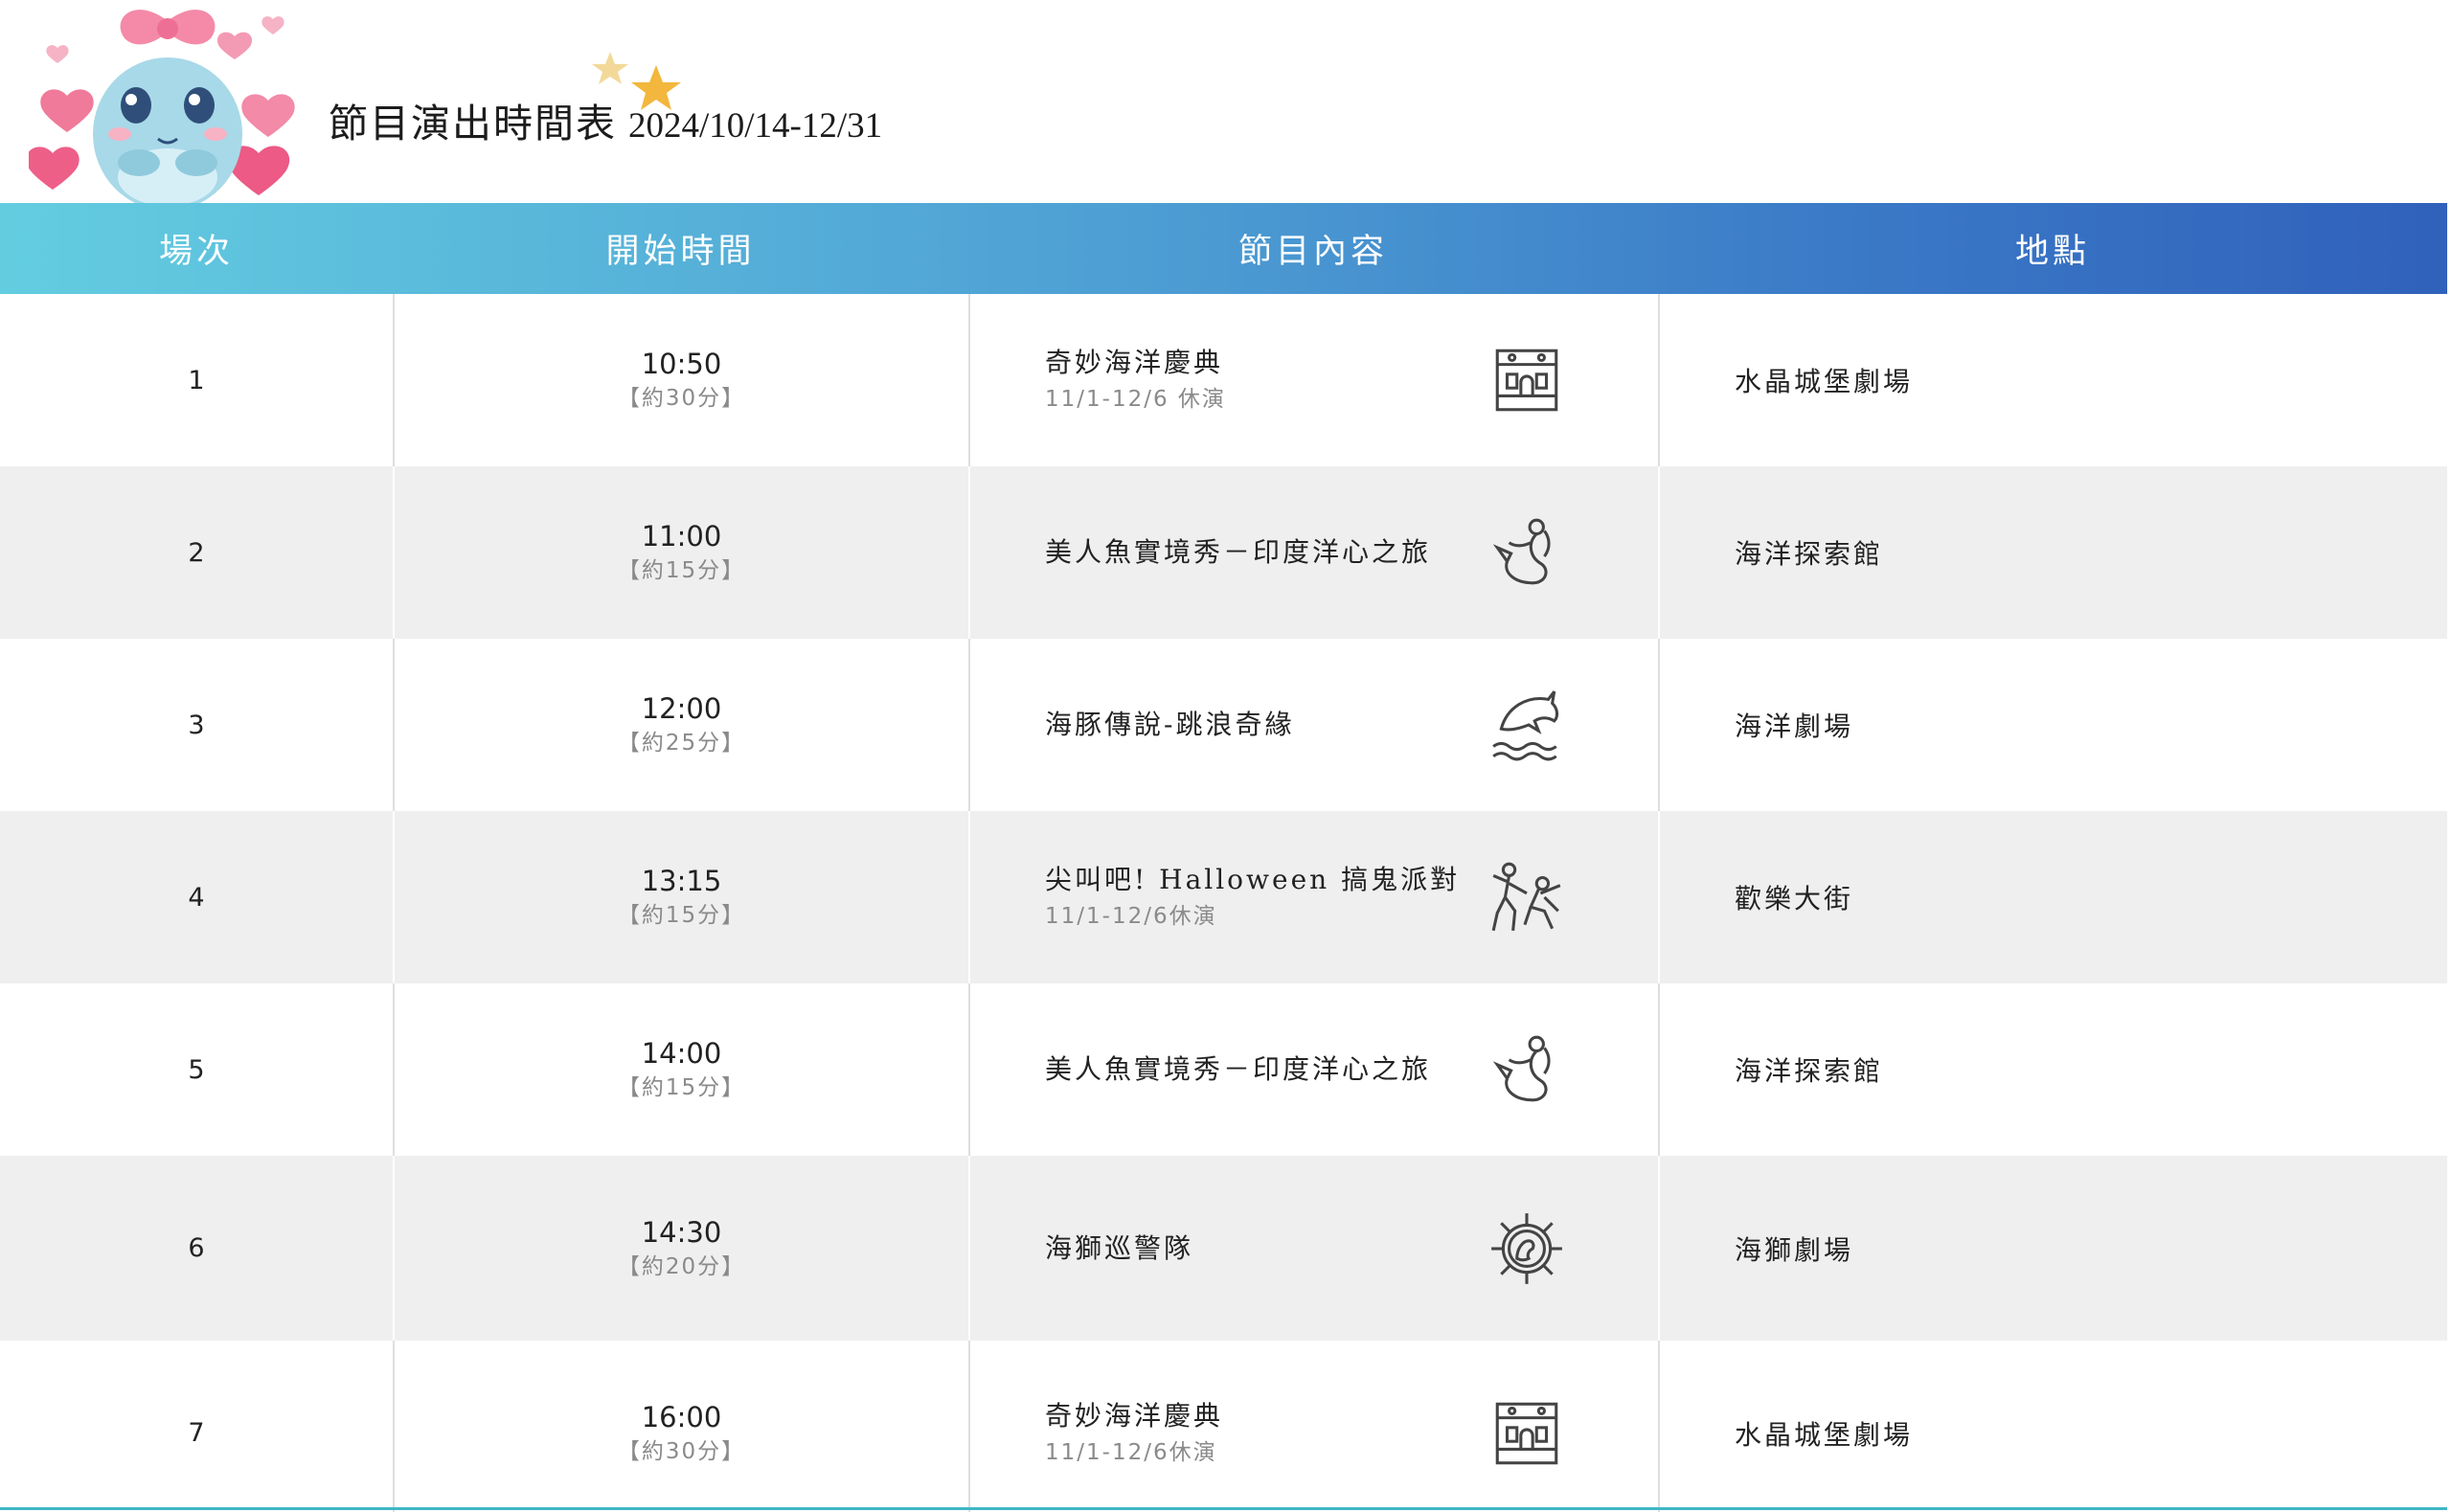  I want to click on start-time: 14:00, so click(681, 1053).